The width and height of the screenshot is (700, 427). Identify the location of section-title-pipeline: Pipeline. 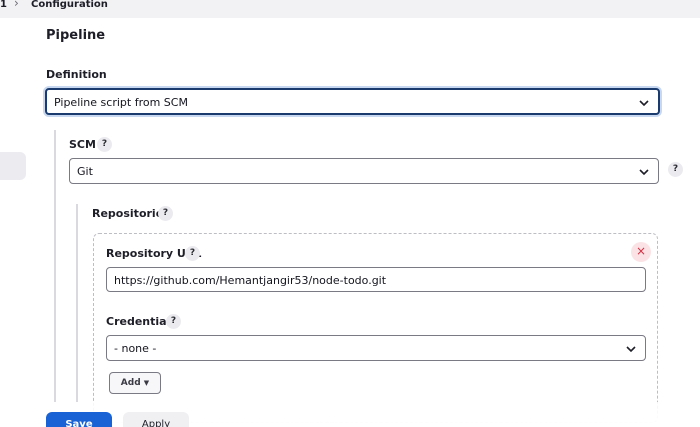
(76, 35).